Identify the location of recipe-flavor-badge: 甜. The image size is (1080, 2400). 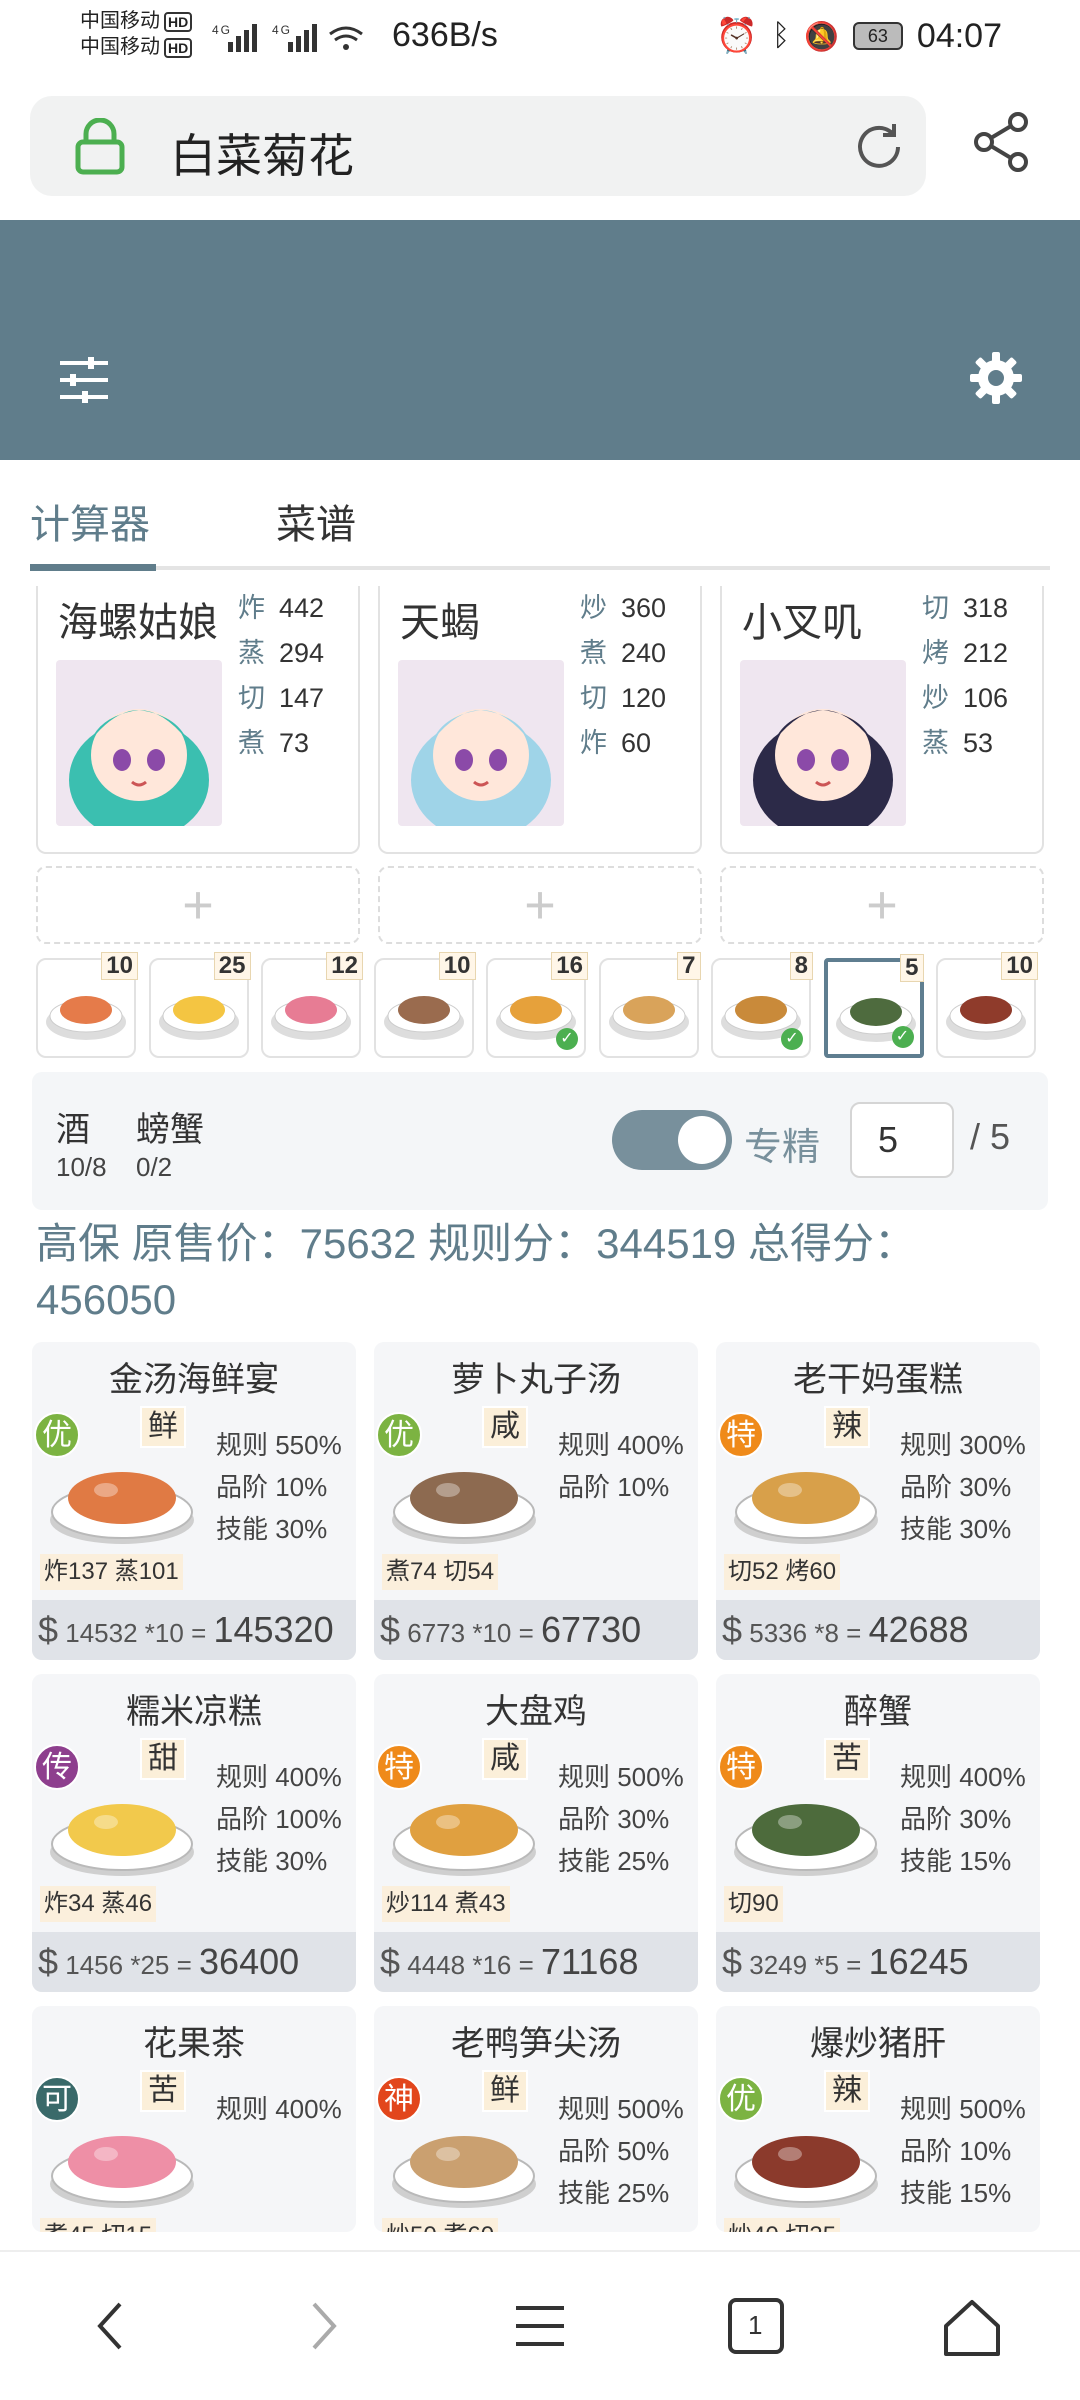
(163, 1759).